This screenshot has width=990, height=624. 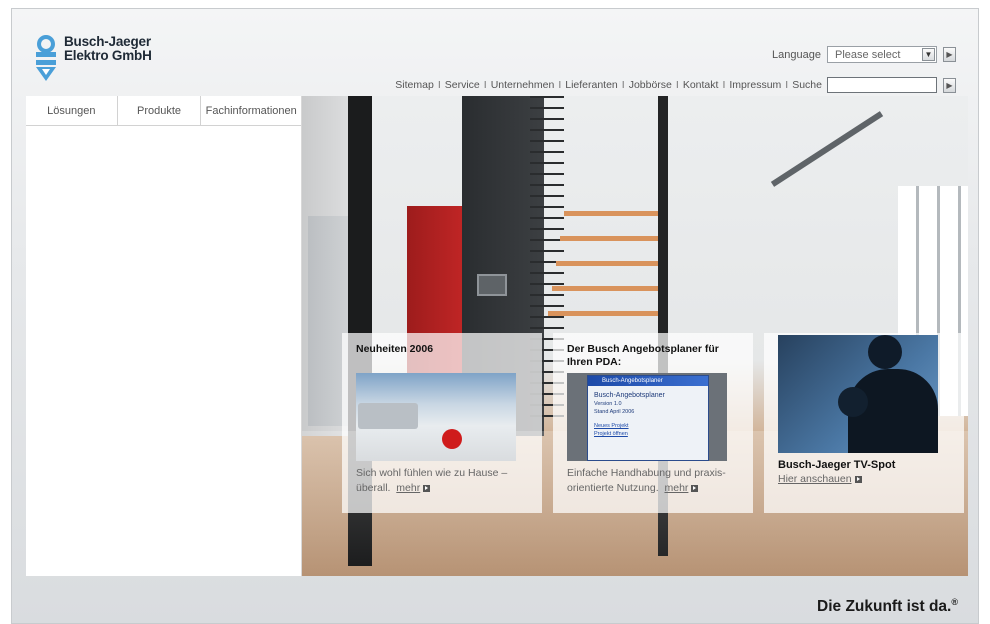 I want to click on chevron-down-icon: ▼, so click(x=928, y=54).